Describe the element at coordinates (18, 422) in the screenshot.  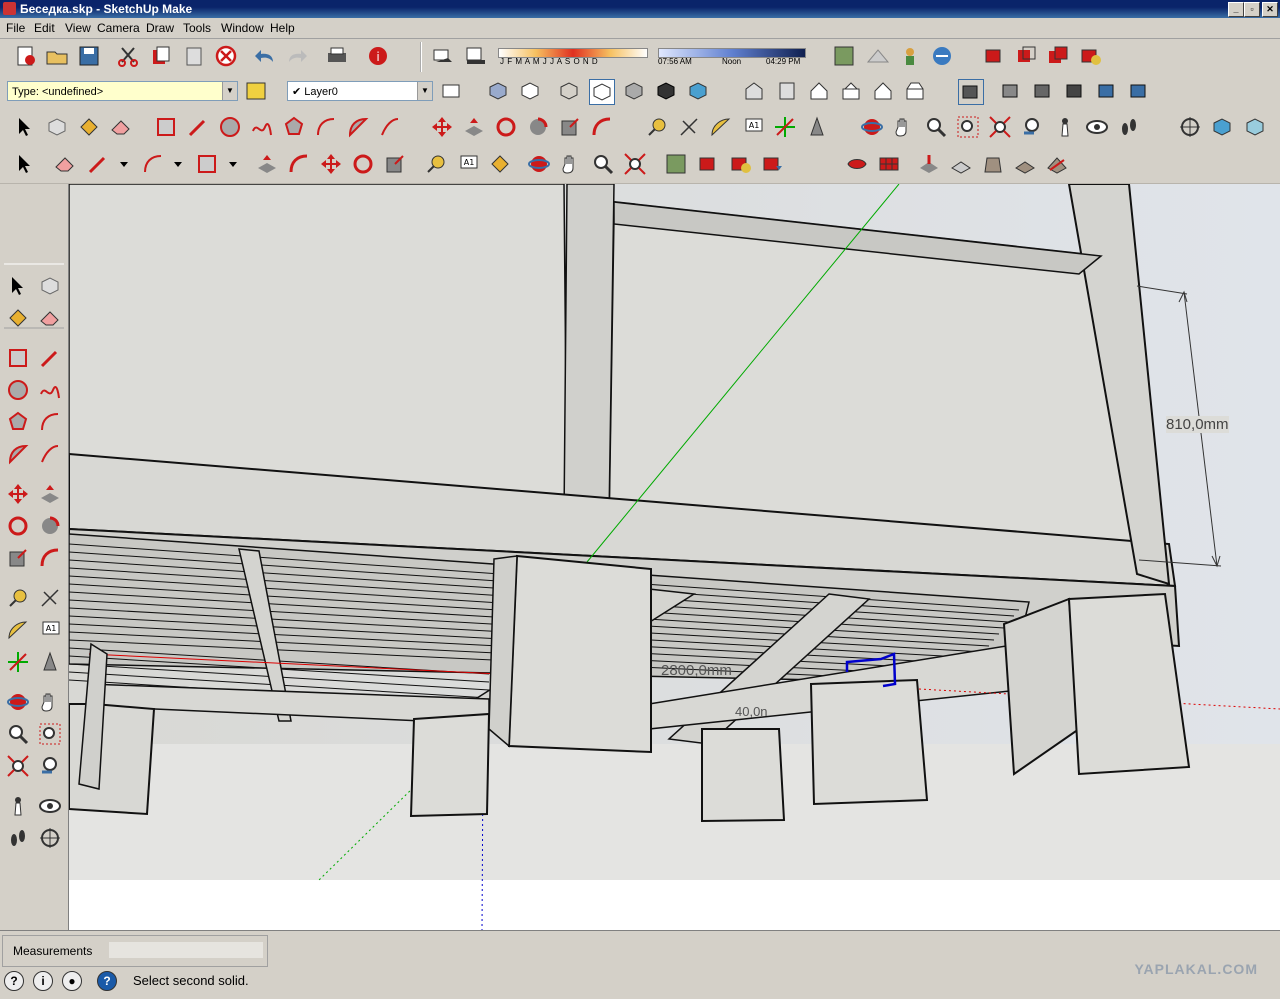
I see `polygon-icon` at that location.